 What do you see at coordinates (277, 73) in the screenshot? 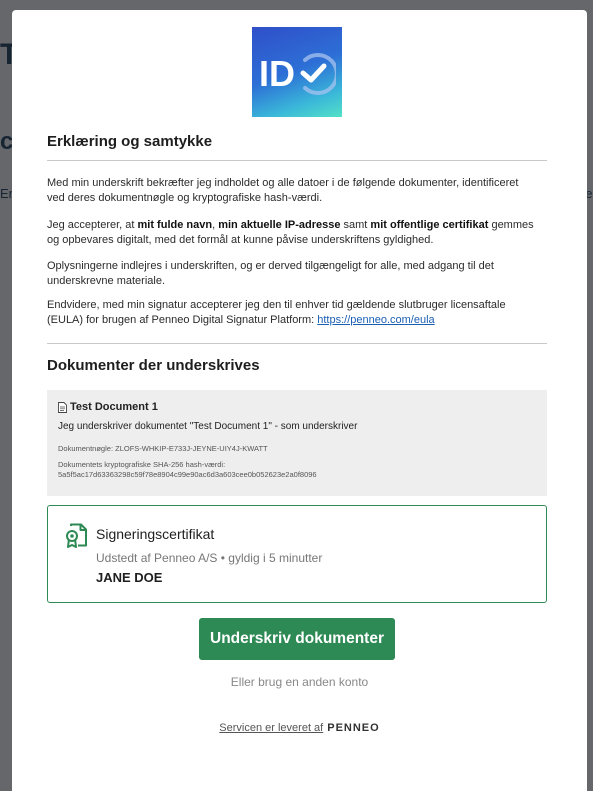
I see `svg-text: ID` at bounding box center [277, 73].